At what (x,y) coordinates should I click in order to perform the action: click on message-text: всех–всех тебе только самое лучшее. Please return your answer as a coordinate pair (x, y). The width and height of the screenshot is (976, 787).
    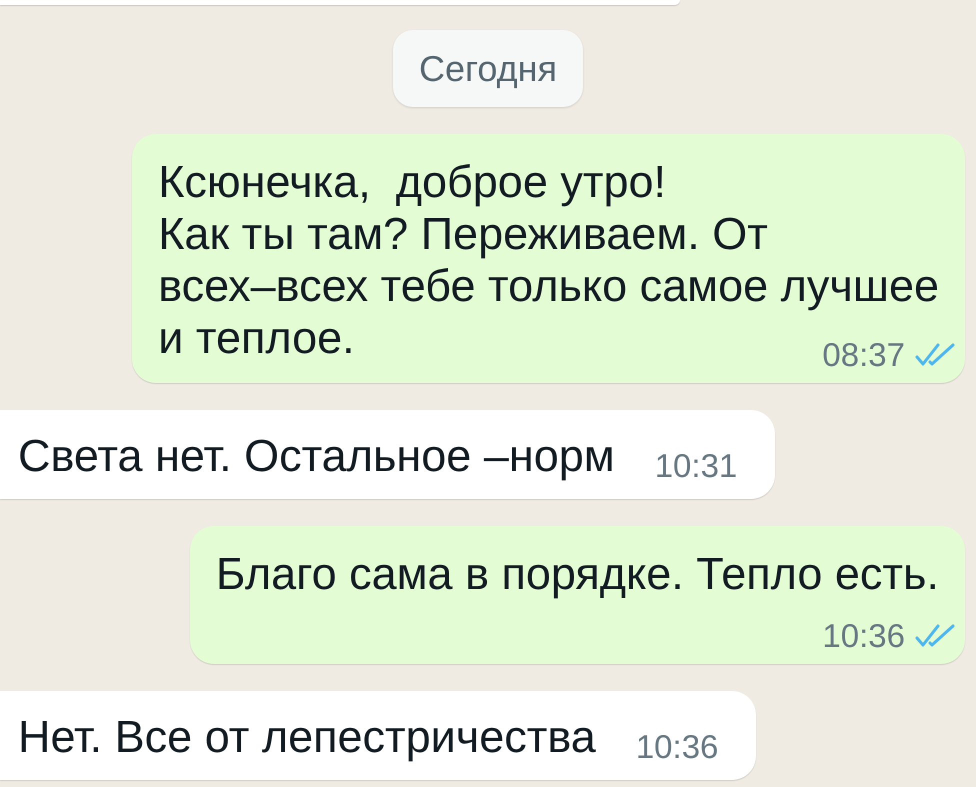
    Looking at the image, I should click on (548, 286).